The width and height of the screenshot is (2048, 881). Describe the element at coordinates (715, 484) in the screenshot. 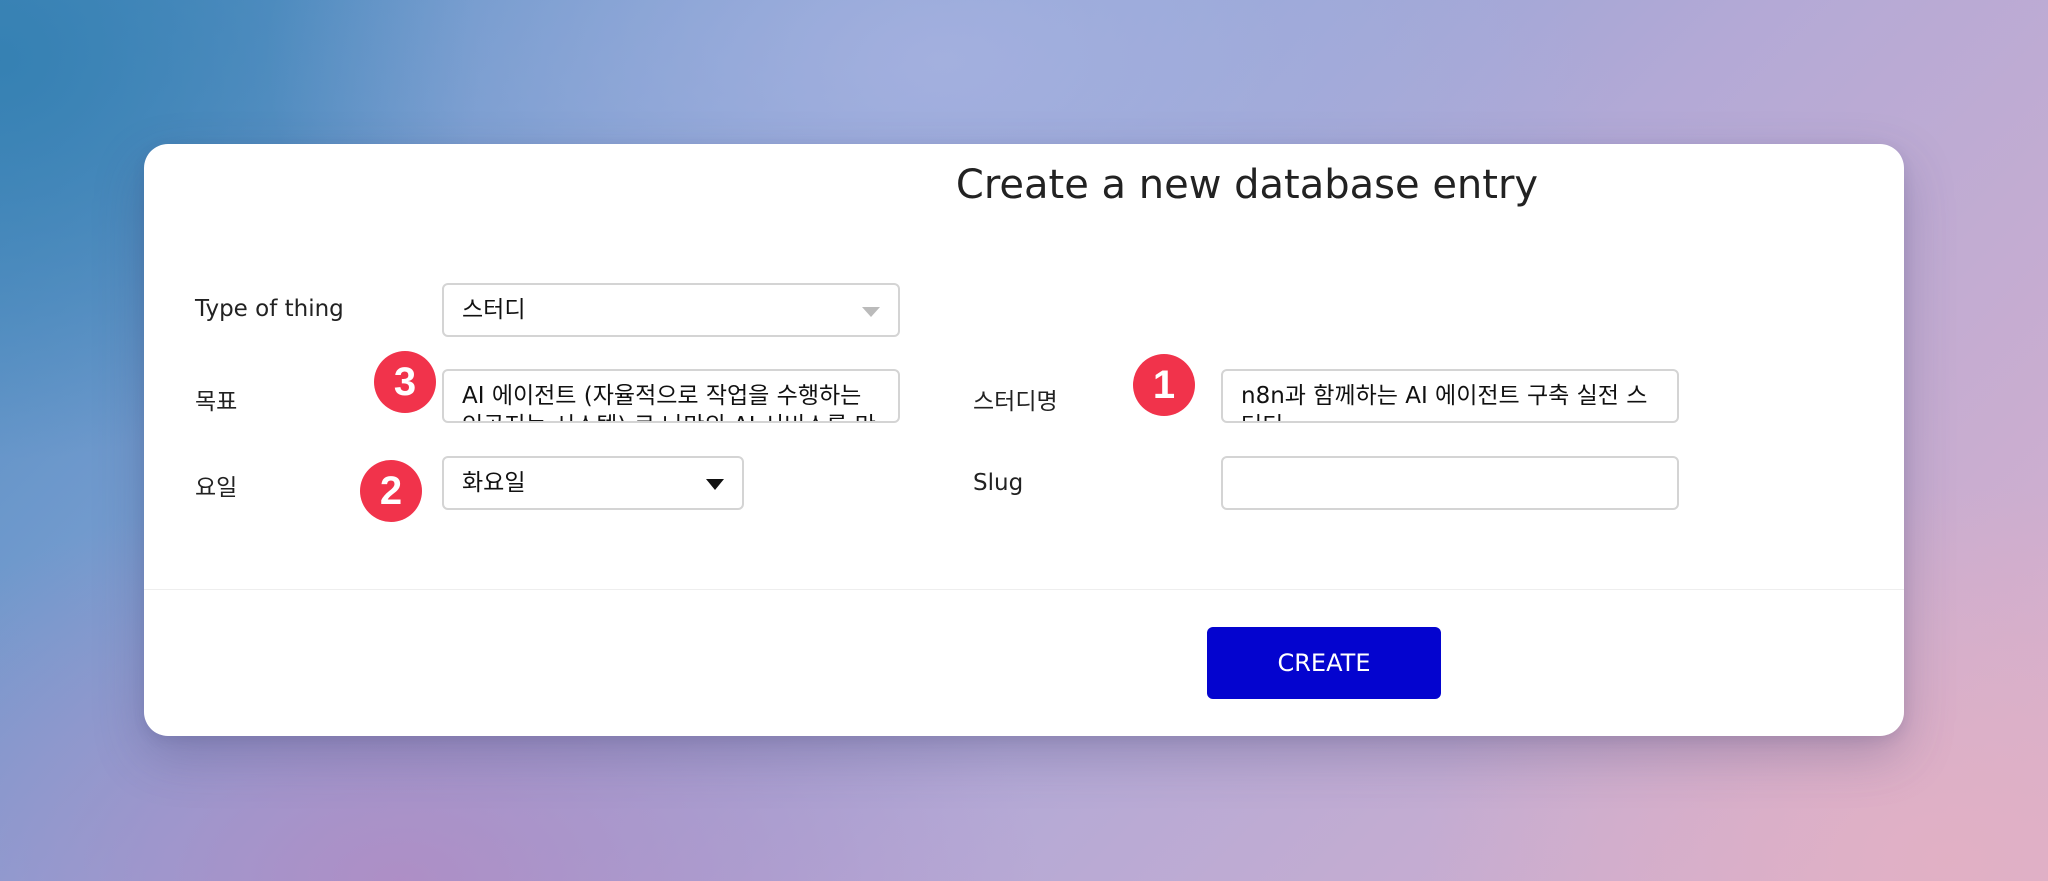

I see `caret-down-icon` at that location.